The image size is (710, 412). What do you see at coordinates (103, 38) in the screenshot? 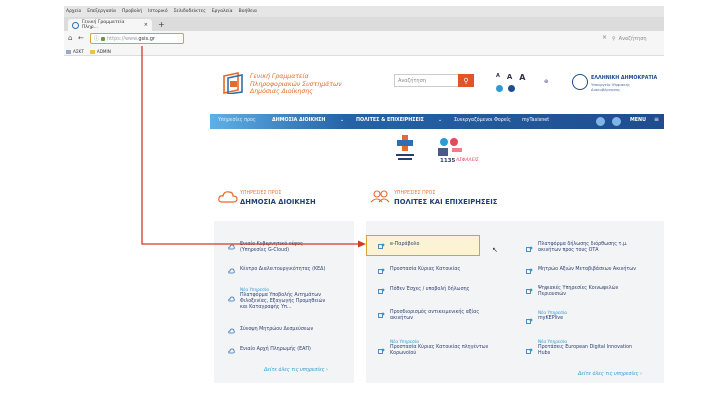
I see `lock-icon` at bounding box center [103, 38].